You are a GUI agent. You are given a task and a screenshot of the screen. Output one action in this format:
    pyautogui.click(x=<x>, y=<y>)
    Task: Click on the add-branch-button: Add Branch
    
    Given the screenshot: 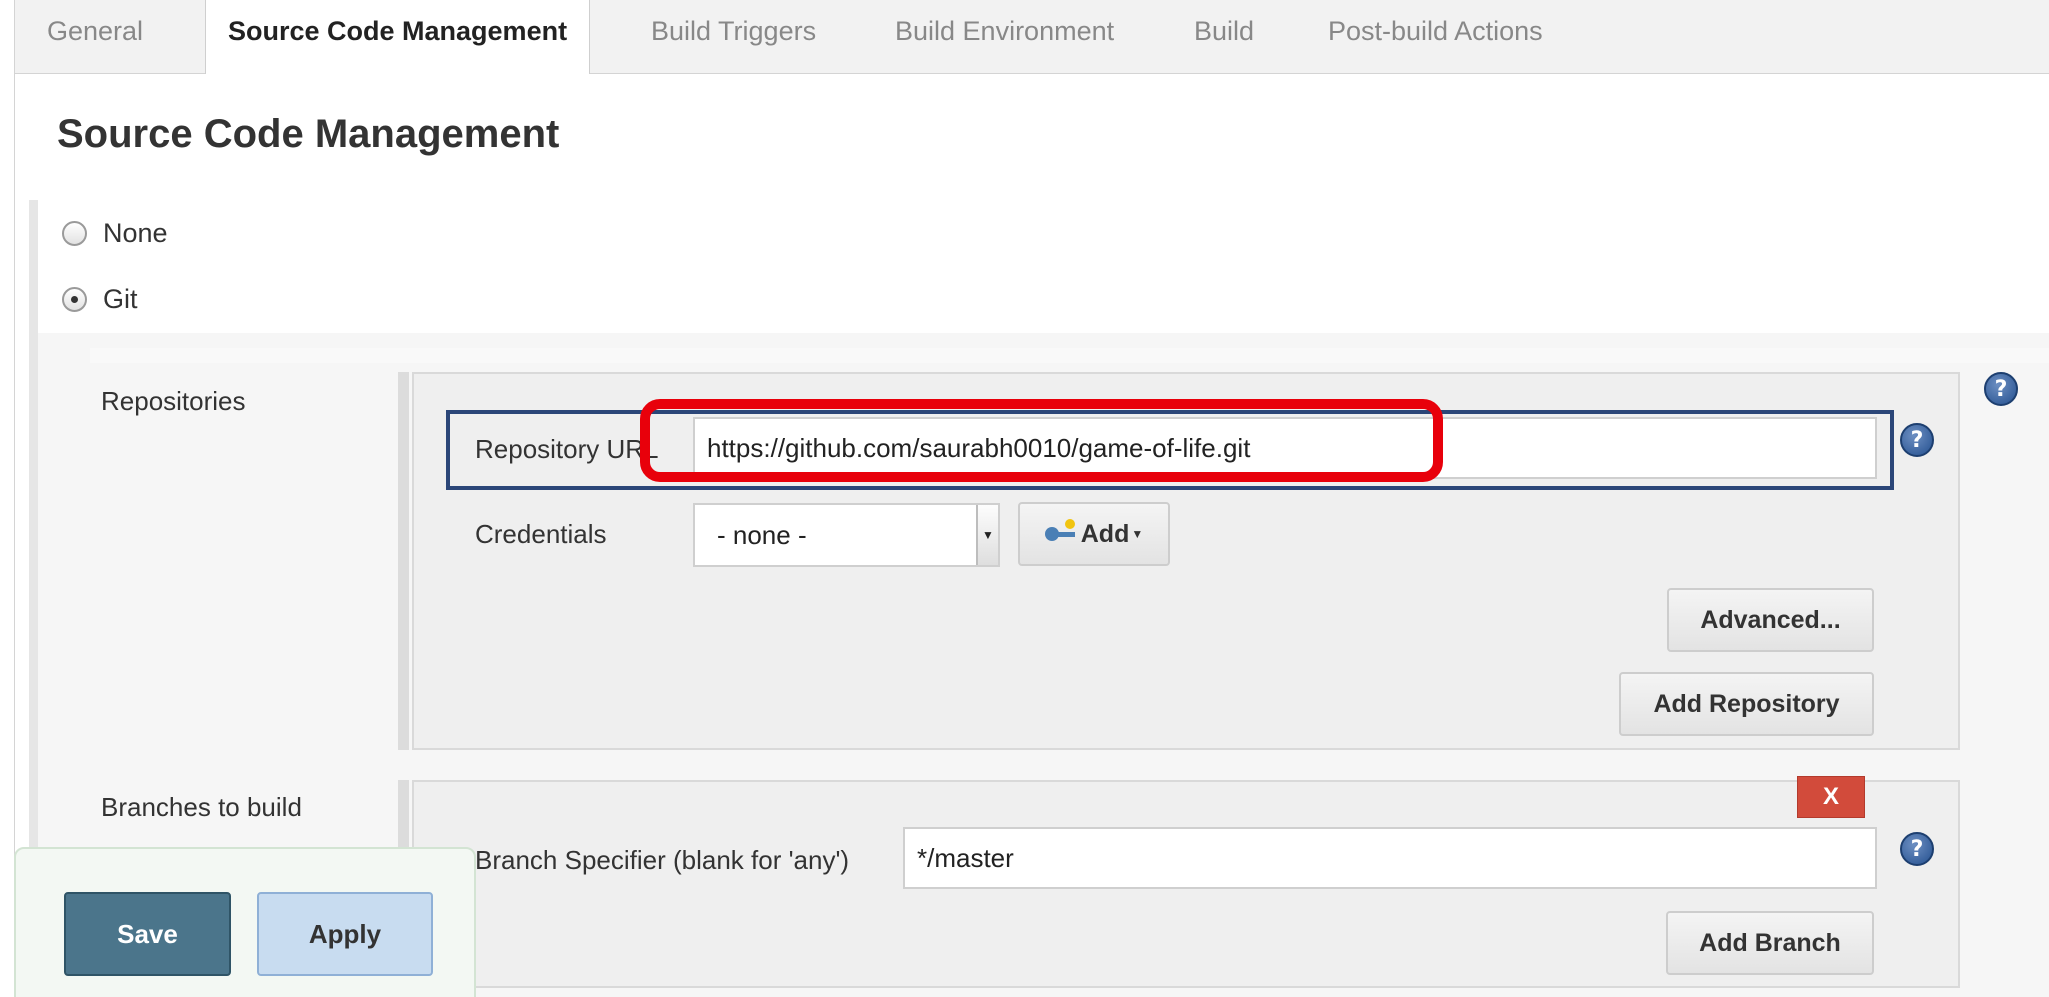 What is the action you would take?
    pyautogui.click(x=1770, y=943)
    